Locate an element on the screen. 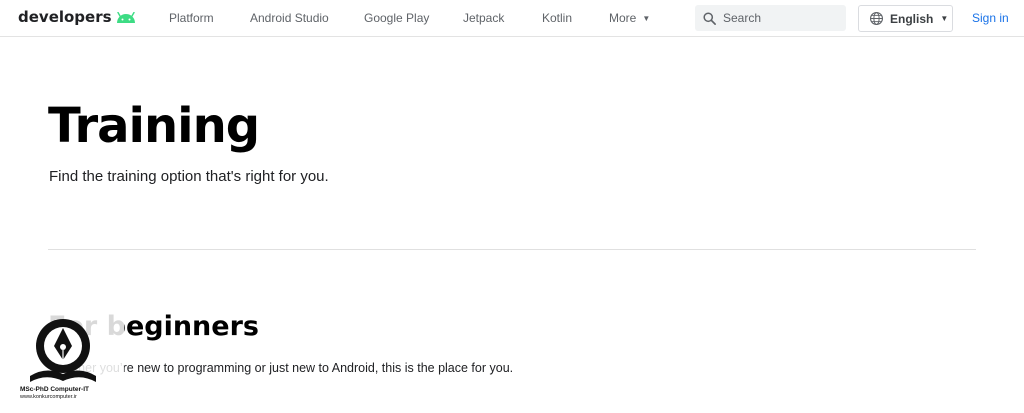 This screenshot has width=1024, height=413. developers-home-link: developers is located at coordinates (77, 17).